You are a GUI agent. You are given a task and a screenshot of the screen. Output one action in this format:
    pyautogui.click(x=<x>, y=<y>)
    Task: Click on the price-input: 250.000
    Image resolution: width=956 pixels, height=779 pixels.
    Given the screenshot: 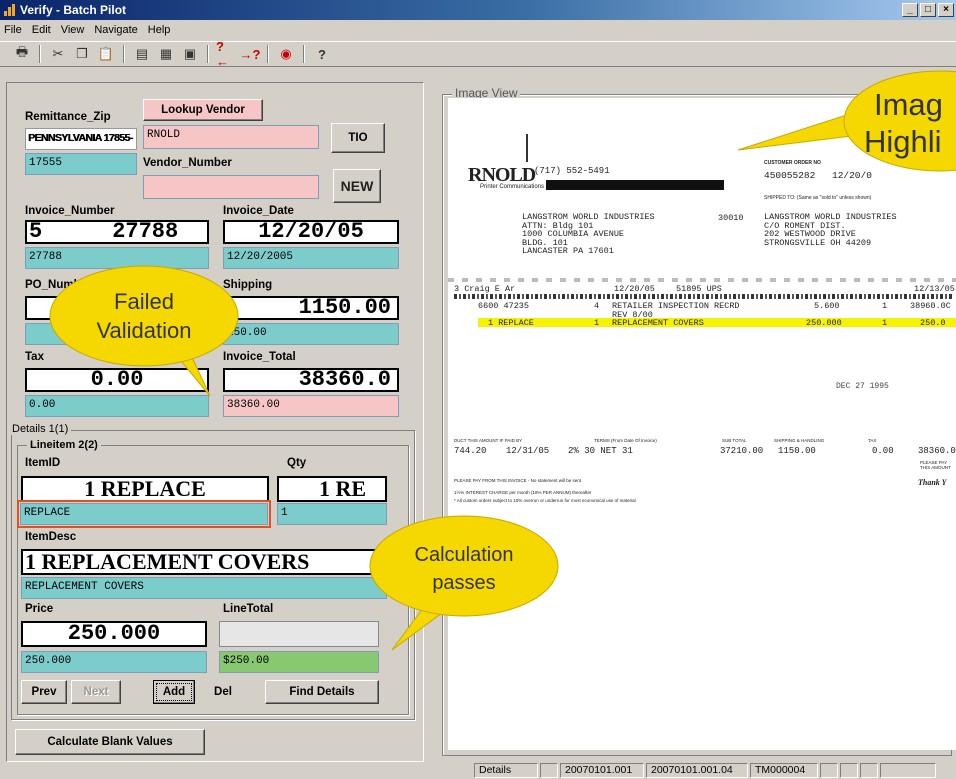 What is the action you would take?
    pyautogui.click(x=114, y=662)
    